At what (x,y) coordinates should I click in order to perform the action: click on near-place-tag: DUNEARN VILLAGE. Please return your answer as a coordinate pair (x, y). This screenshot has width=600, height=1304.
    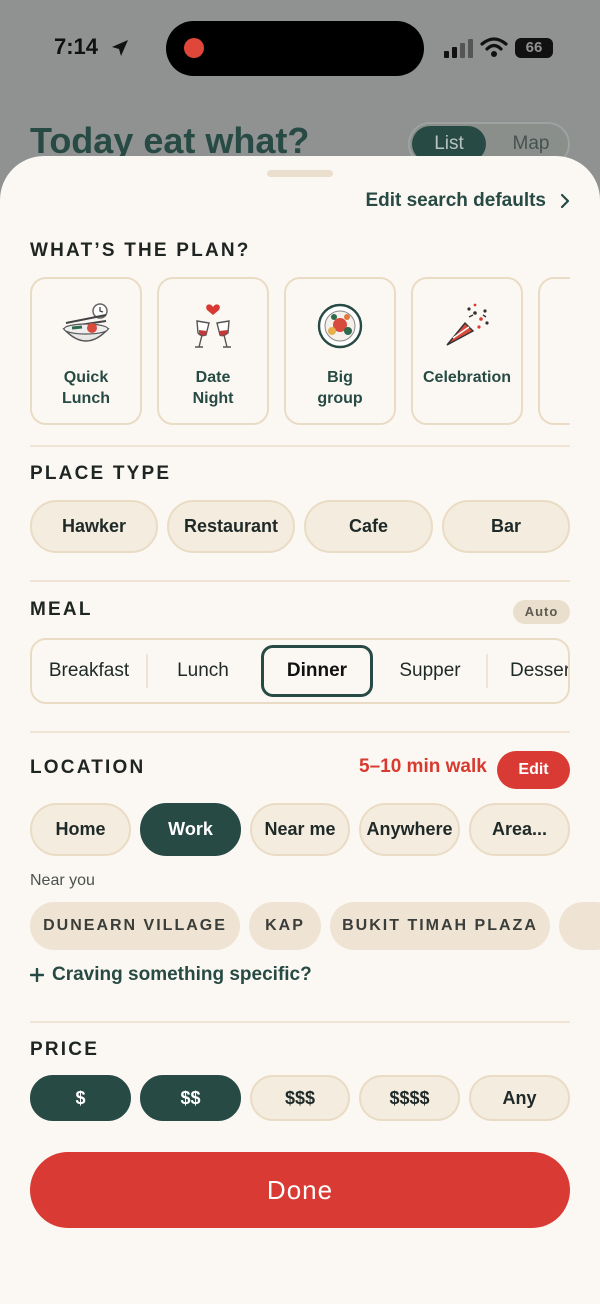
    Looking at the image, I should click on (135, 926).